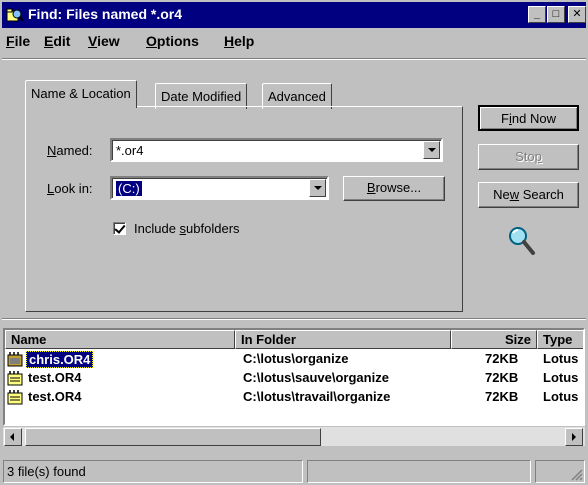  What do you see at coordinates (187, 228) in the screenshot?
I see `include-subfolders-label: Include subfolders` at bounding box center [187, 228].